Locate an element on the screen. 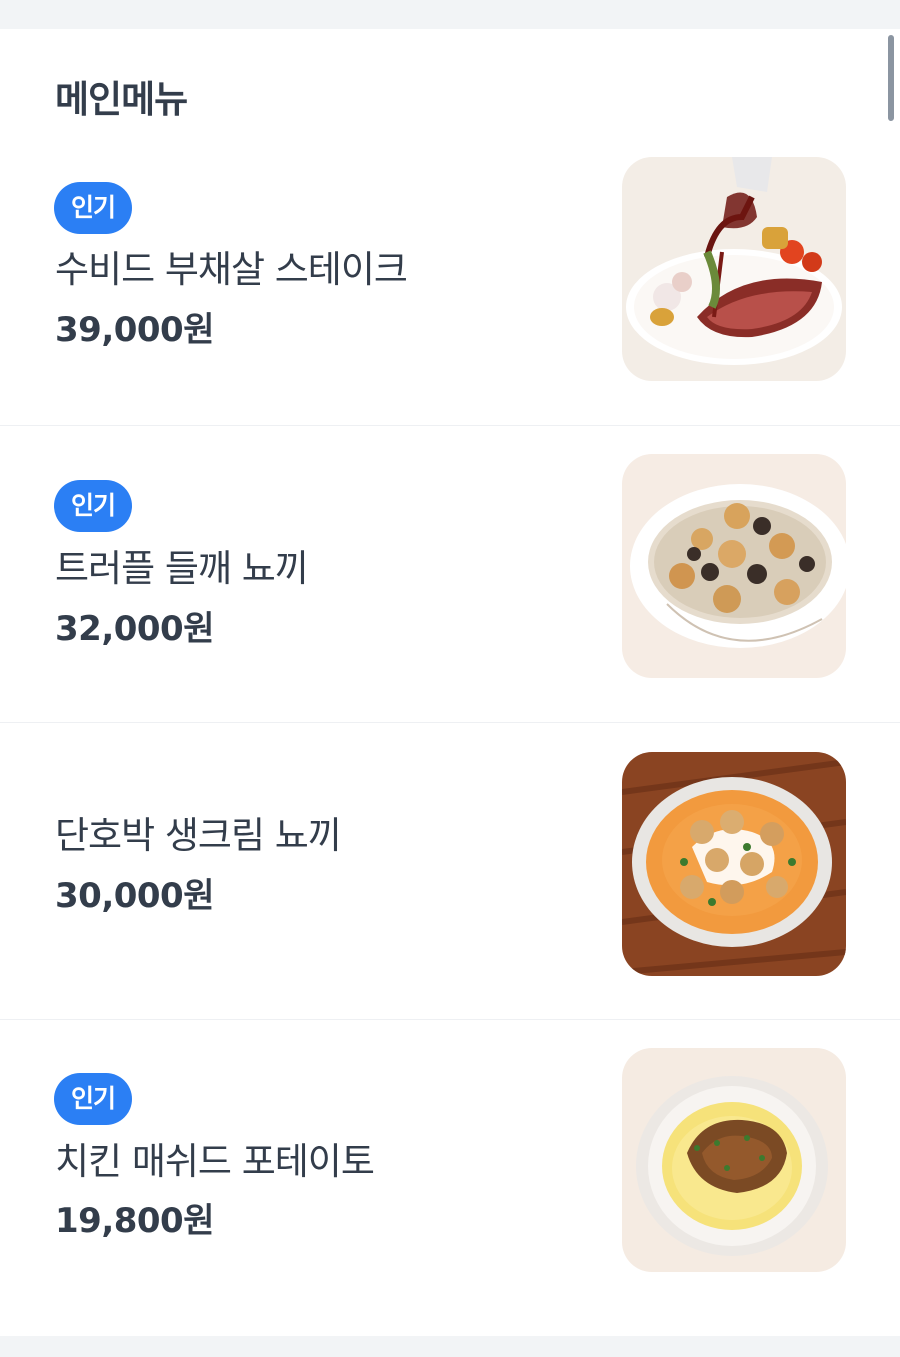  steak-plate-image is located at coordinates (734, 269).